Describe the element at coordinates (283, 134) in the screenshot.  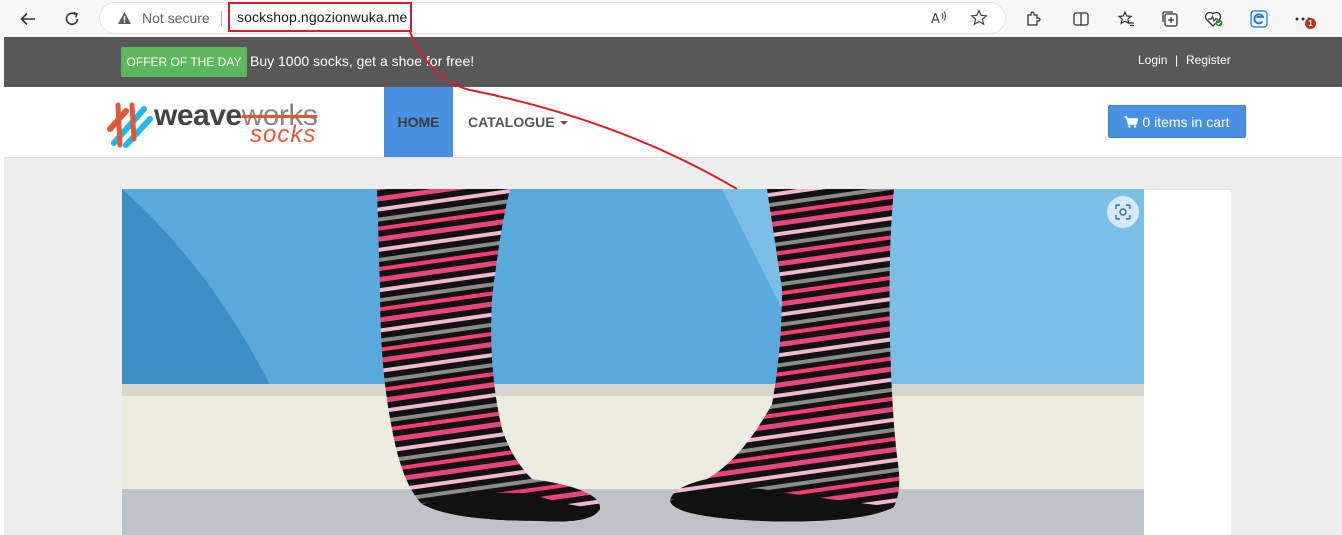
I see `logo-socks-text: socks` at that location.